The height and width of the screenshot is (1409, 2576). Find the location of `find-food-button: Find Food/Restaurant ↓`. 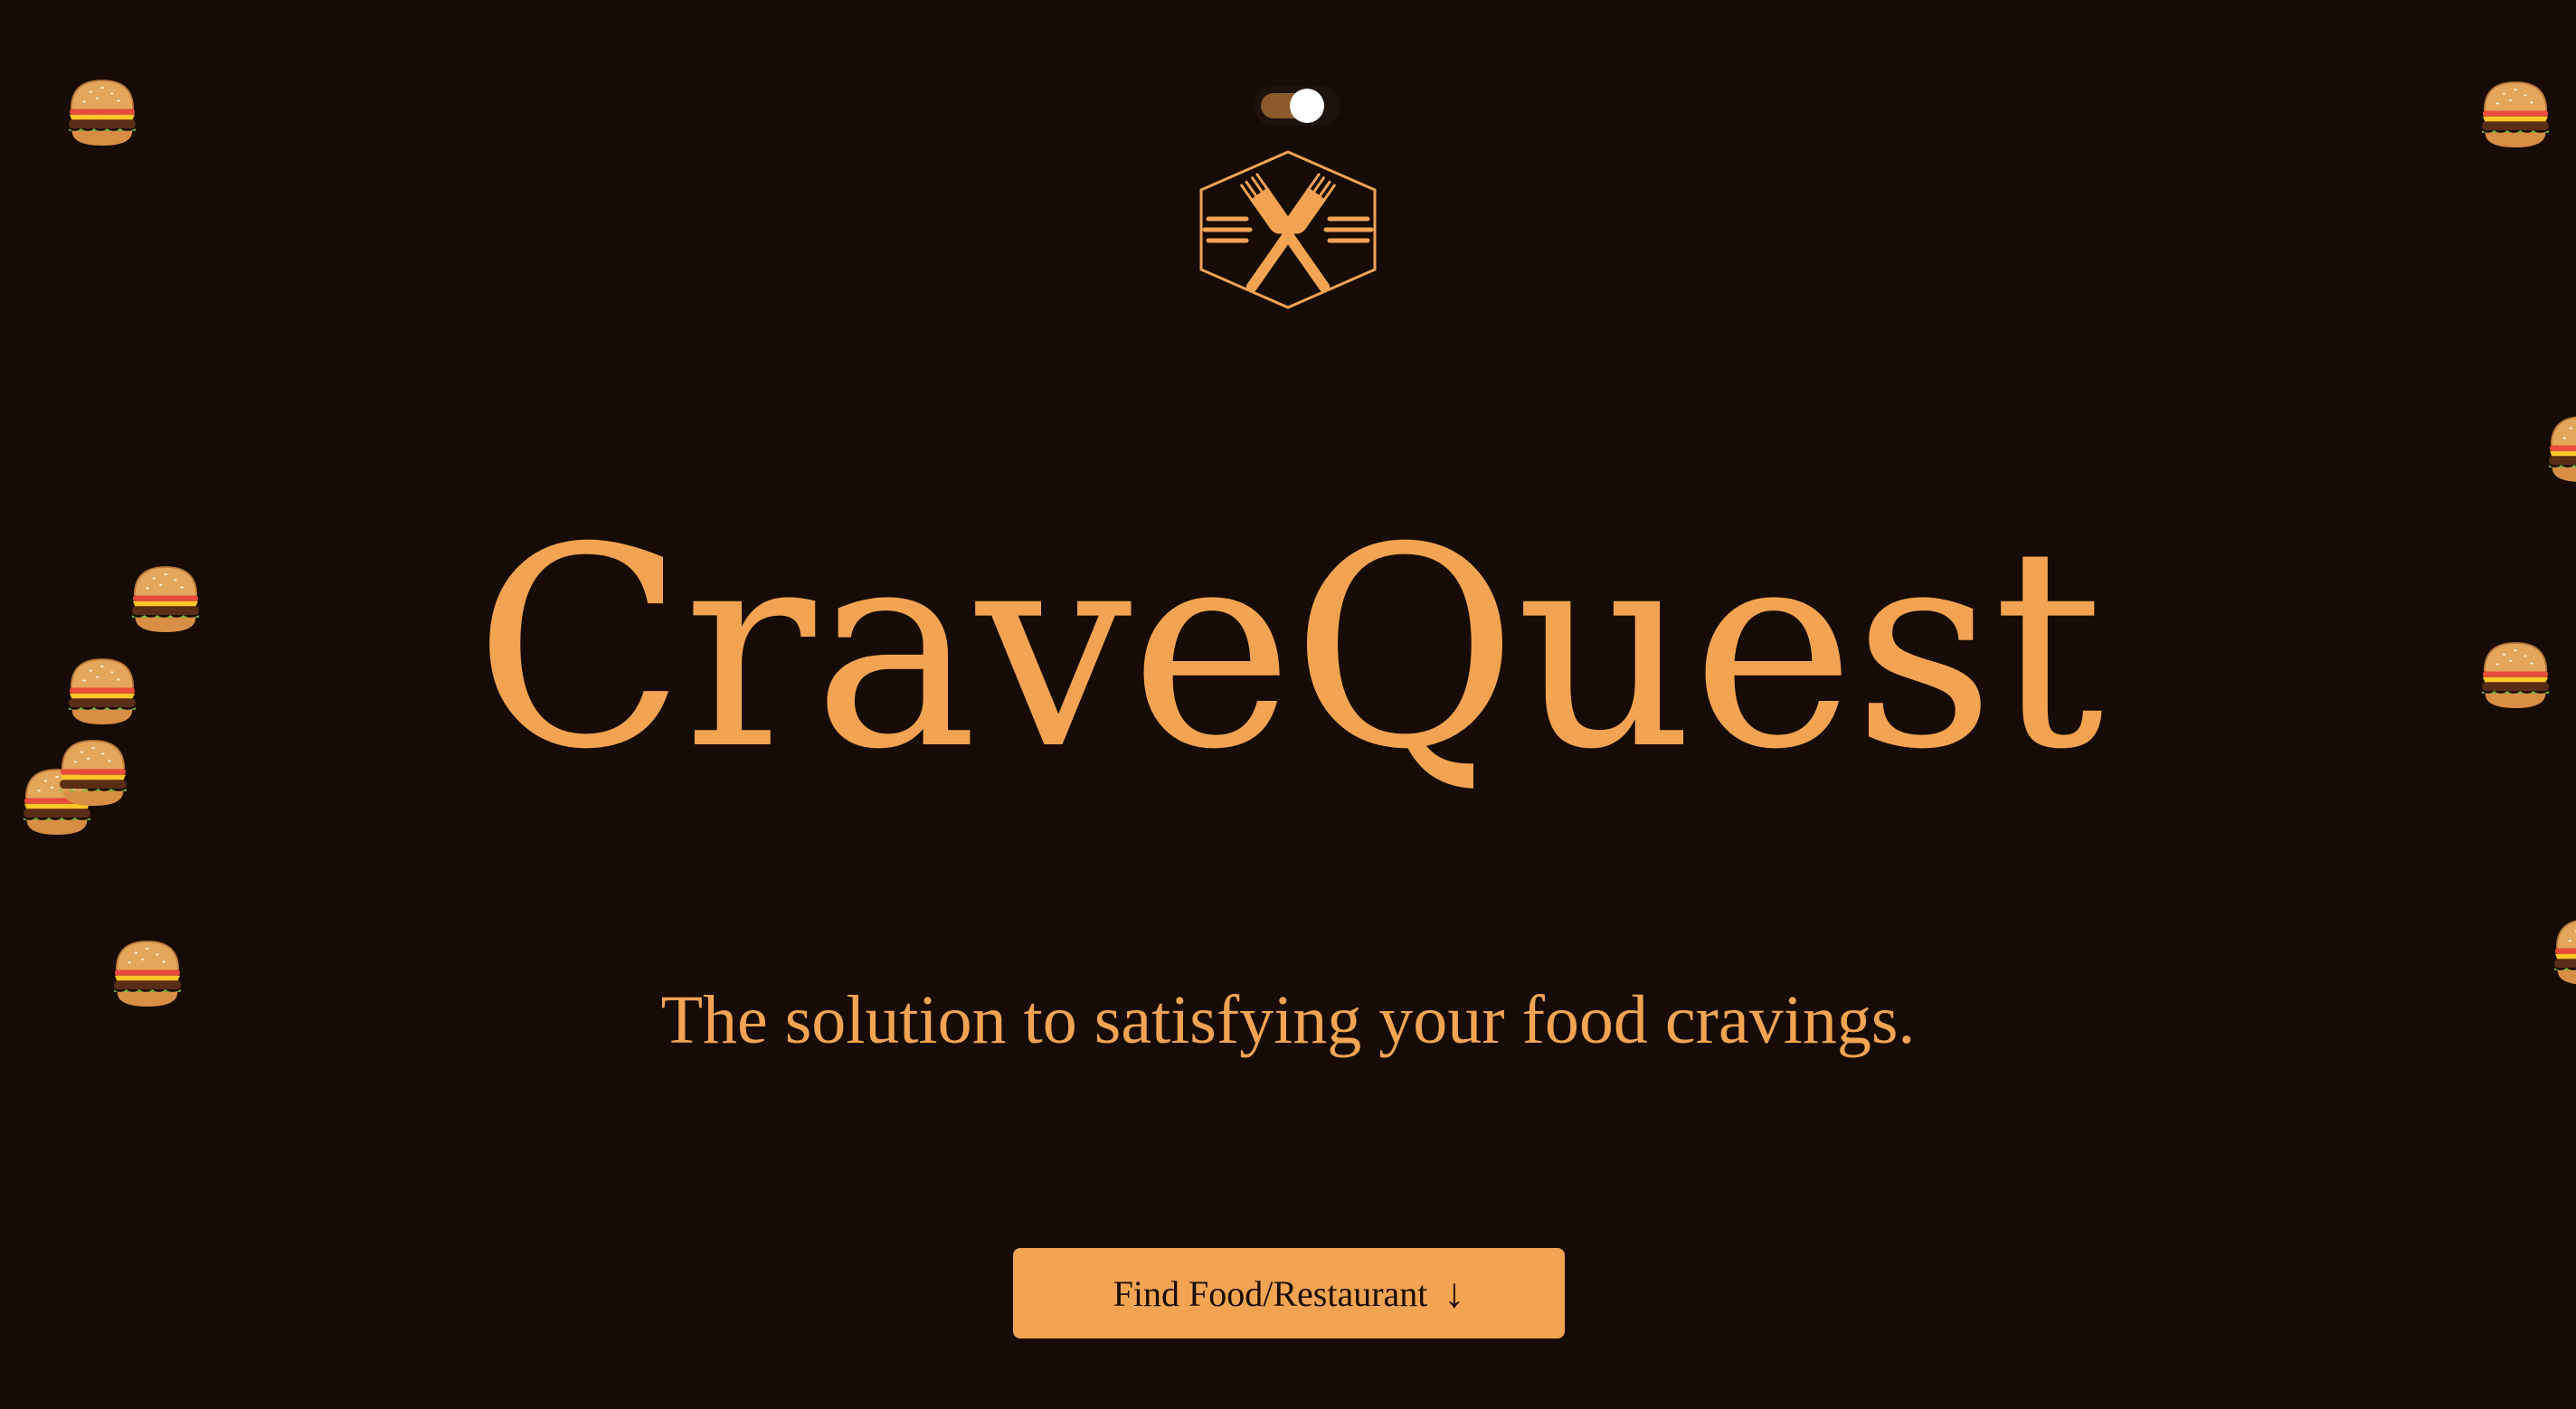

find-food-button: Find Food/Restaurant ↓ is located at coordinates (1289, 1293).